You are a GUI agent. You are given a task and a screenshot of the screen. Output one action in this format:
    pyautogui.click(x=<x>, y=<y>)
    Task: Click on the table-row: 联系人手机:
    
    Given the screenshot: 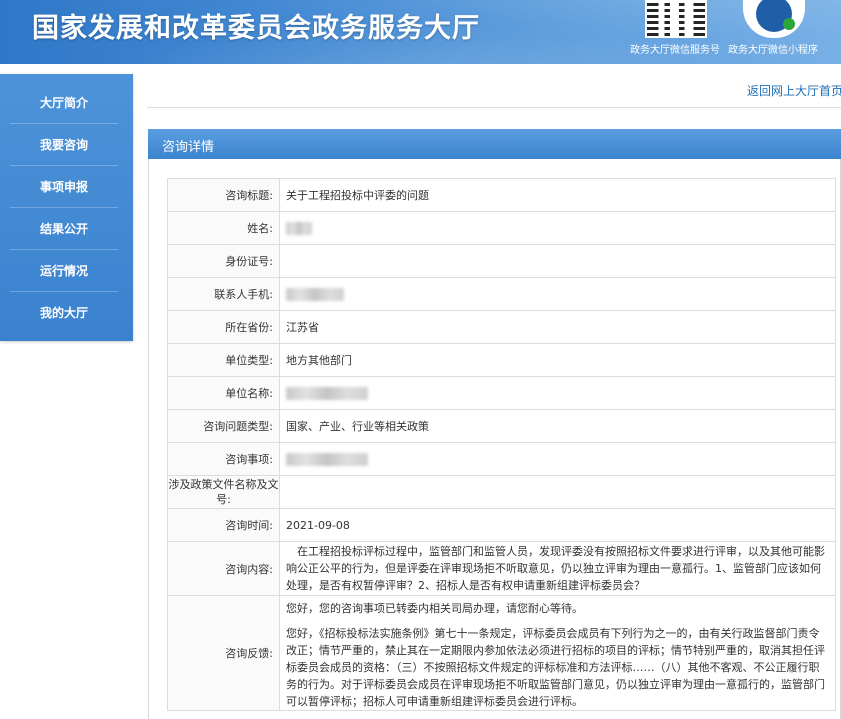 What is the action you would take?
    pyautogui.click(x=501, y=294)
    